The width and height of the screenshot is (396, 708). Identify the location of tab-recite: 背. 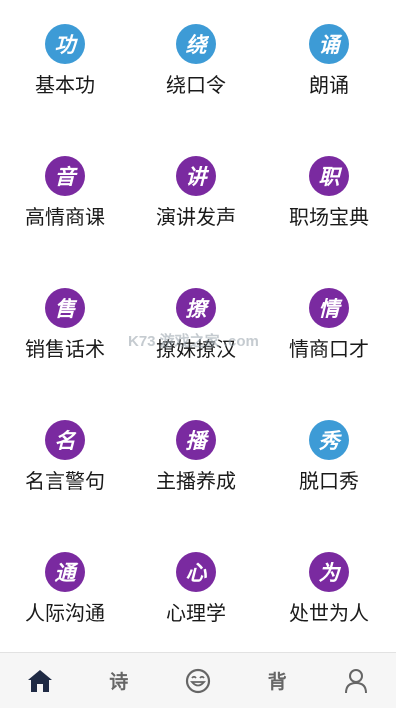
(277, 680).